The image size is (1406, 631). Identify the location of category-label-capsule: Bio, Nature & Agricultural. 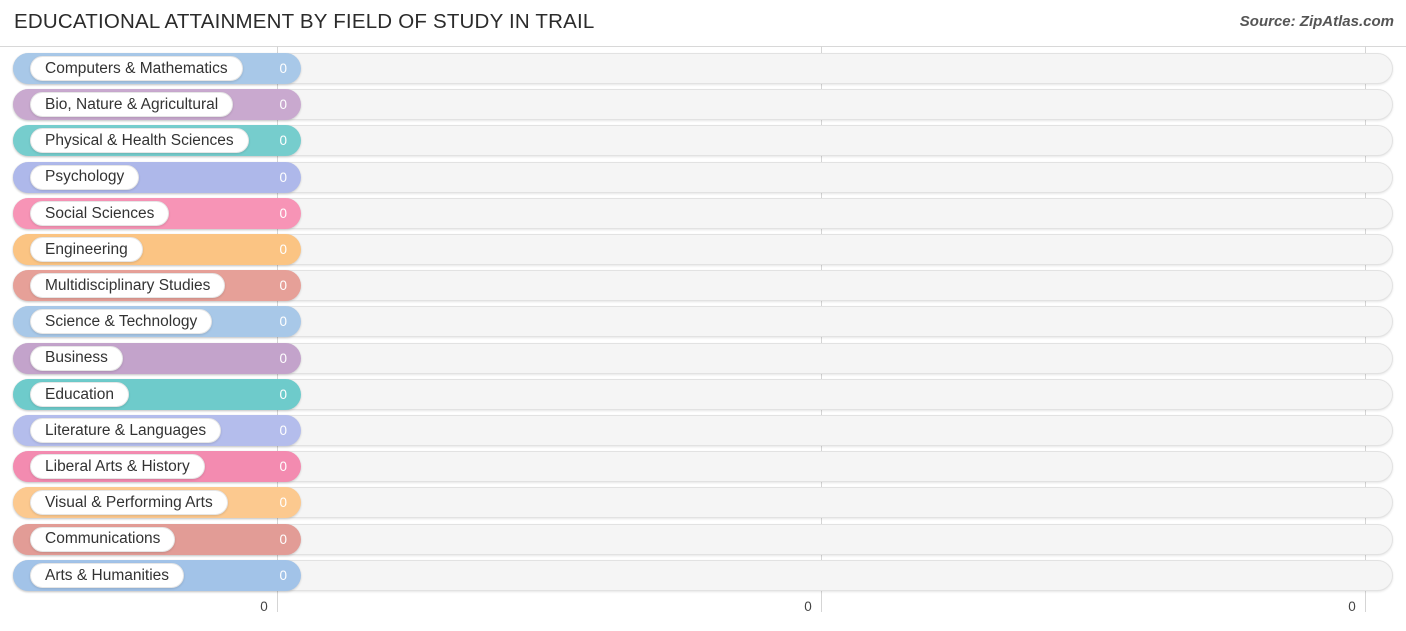
(132, 105).